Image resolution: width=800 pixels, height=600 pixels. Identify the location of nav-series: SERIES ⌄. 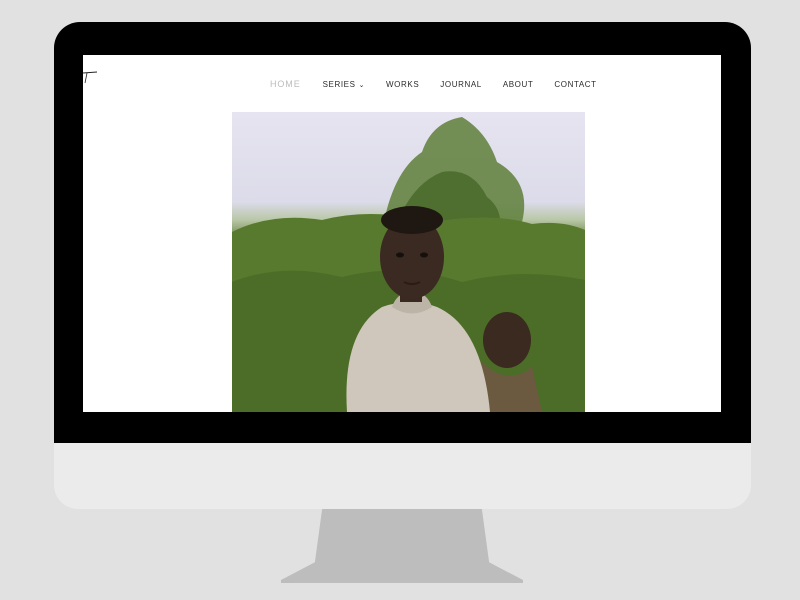
(344, 84).